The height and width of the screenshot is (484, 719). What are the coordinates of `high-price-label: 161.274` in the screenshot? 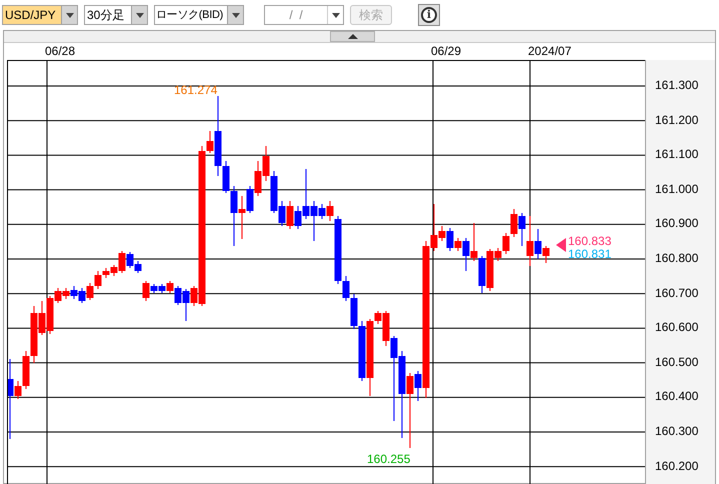 It's located at (196, 90).